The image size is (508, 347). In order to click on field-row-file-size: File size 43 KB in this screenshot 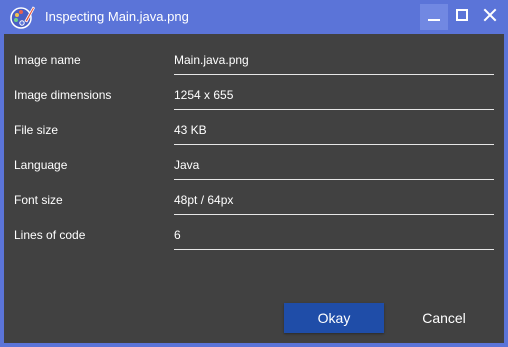, I will do `click(254, 131)`.